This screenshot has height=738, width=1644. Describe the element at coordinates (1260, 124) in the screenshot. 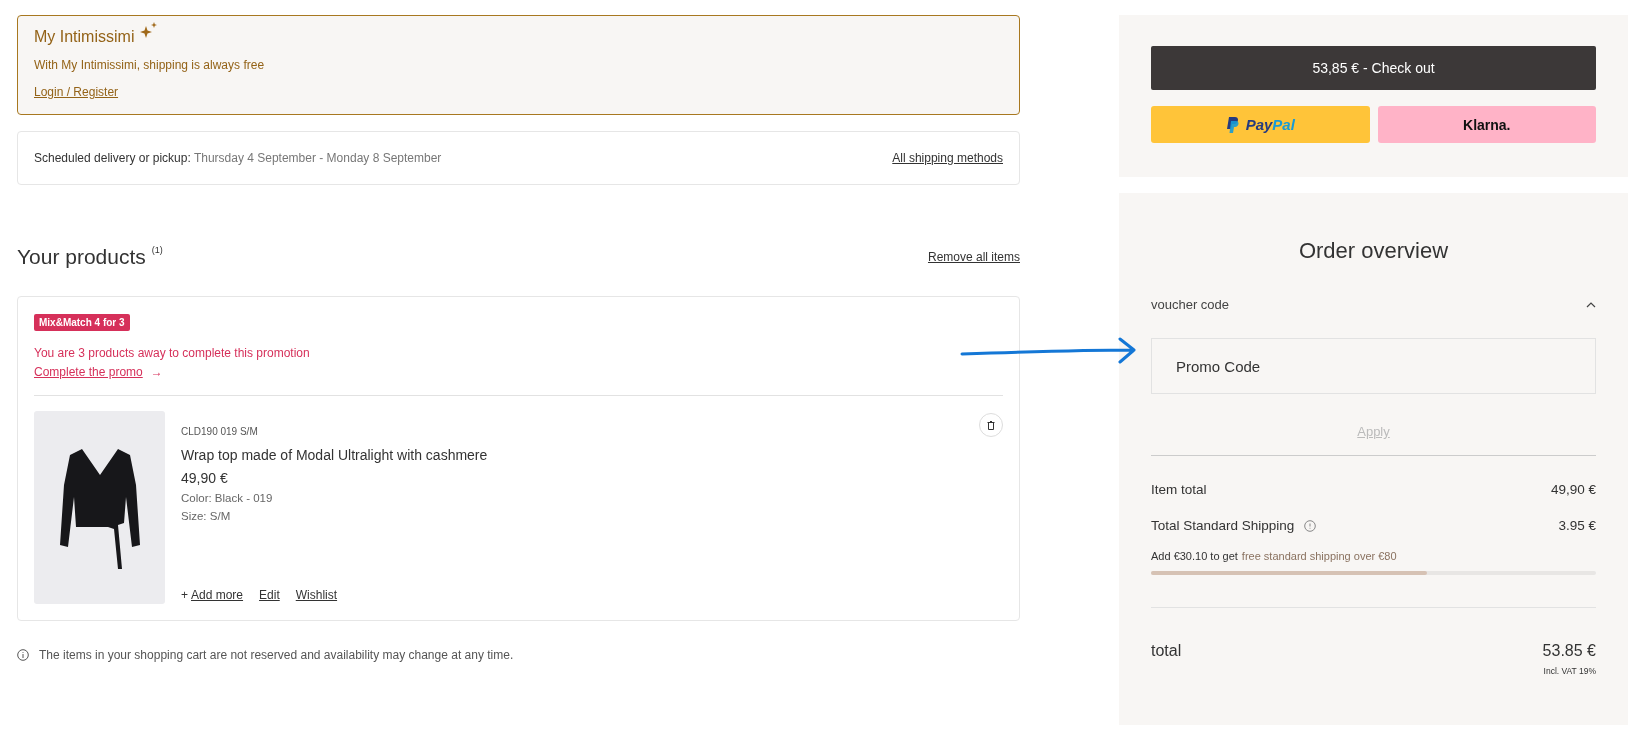

I see `paypal-button: PayPal` at that location.